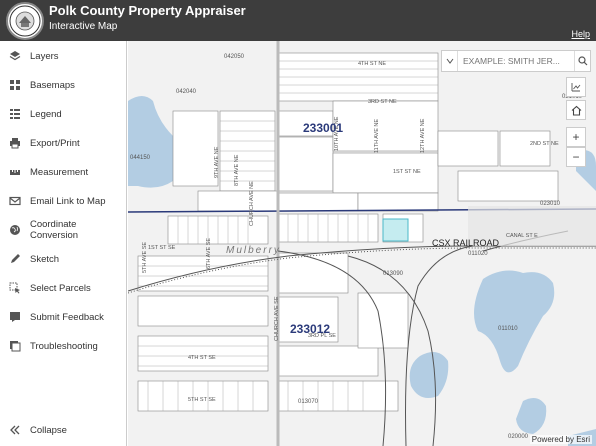 Image resolution: width=596 pixels, height=446 pixels. What do you see at coordinates (140, 158) in the screenshot?
I see `svg-text: 044150` at bounding box center [140, 158].